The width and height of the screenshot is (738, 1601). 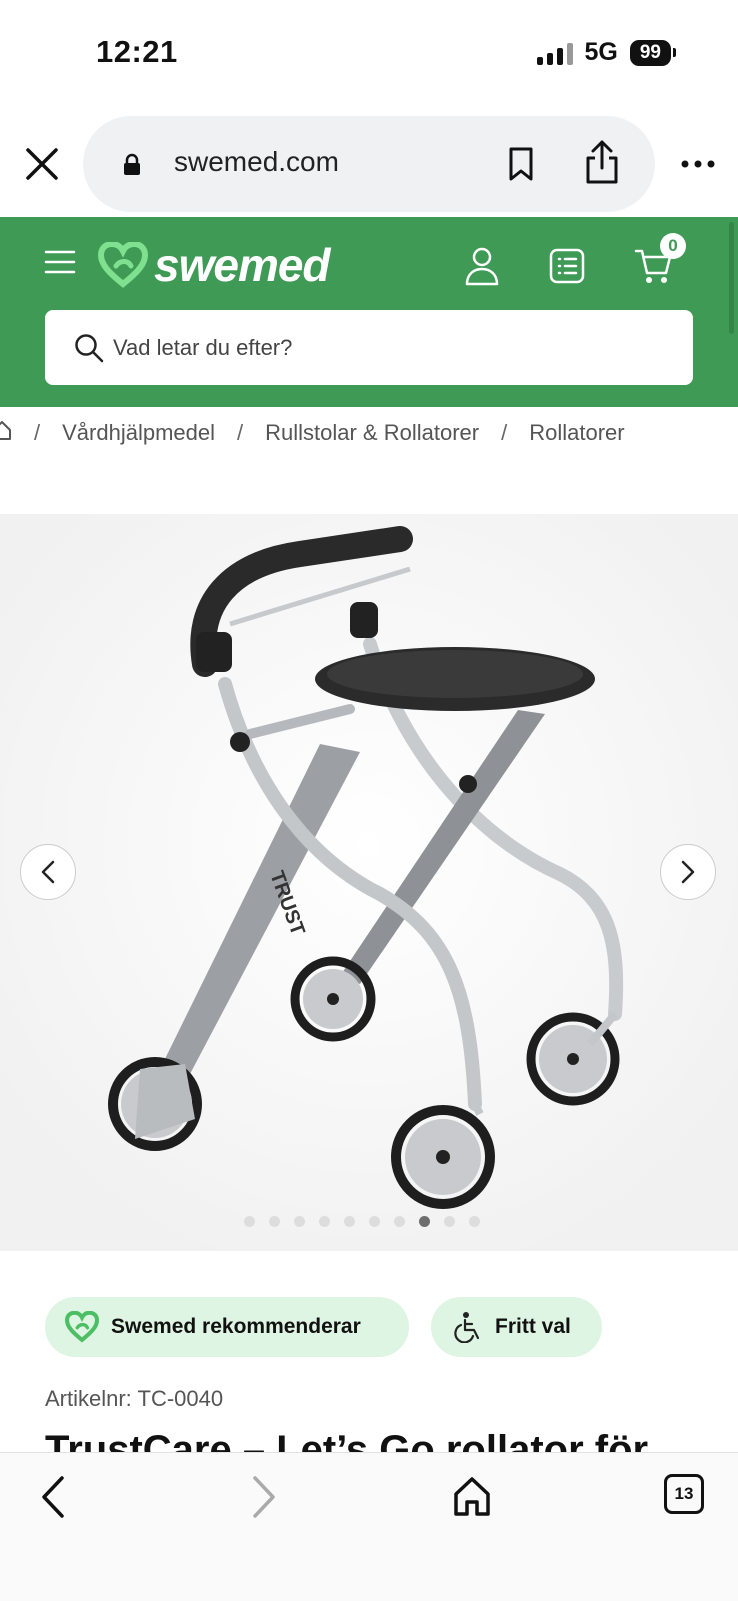 What do you see at coordinates (42, 164) in the screenshot?
I see `close-tab-icon` at bounding box center [42, 164].